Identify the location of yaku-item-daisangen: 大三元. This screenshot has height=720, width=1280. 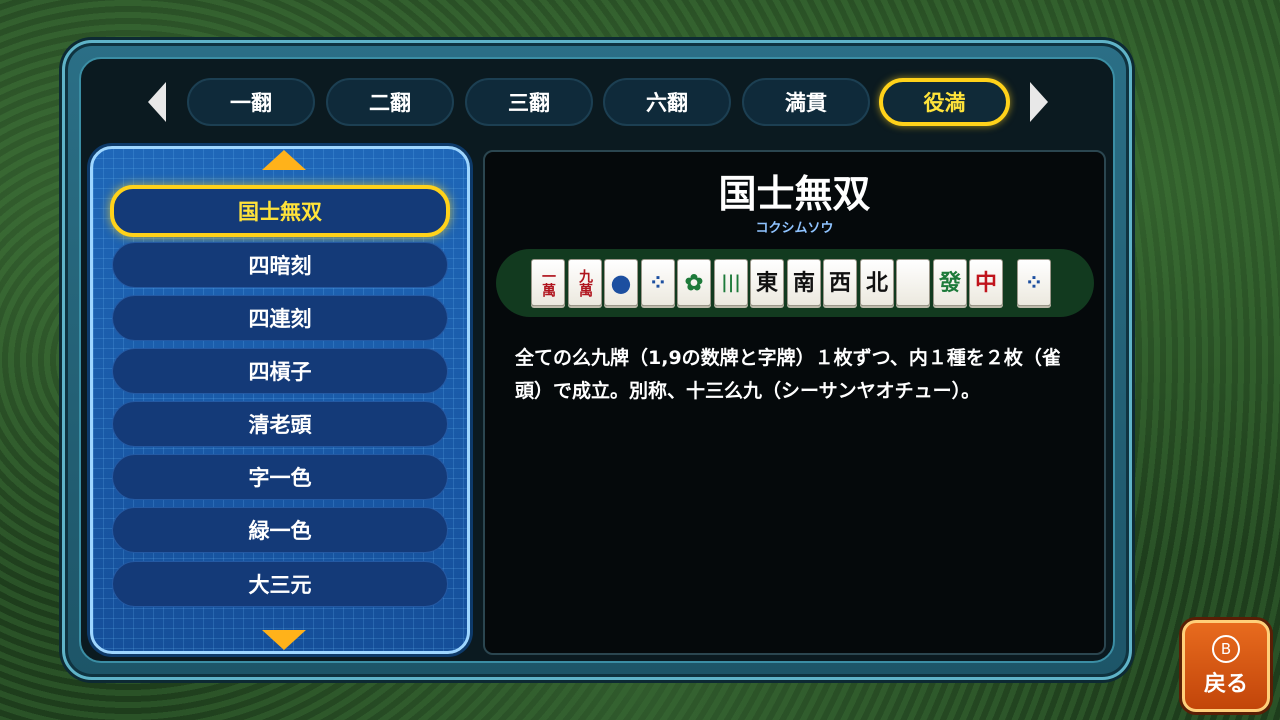
(280, 584).